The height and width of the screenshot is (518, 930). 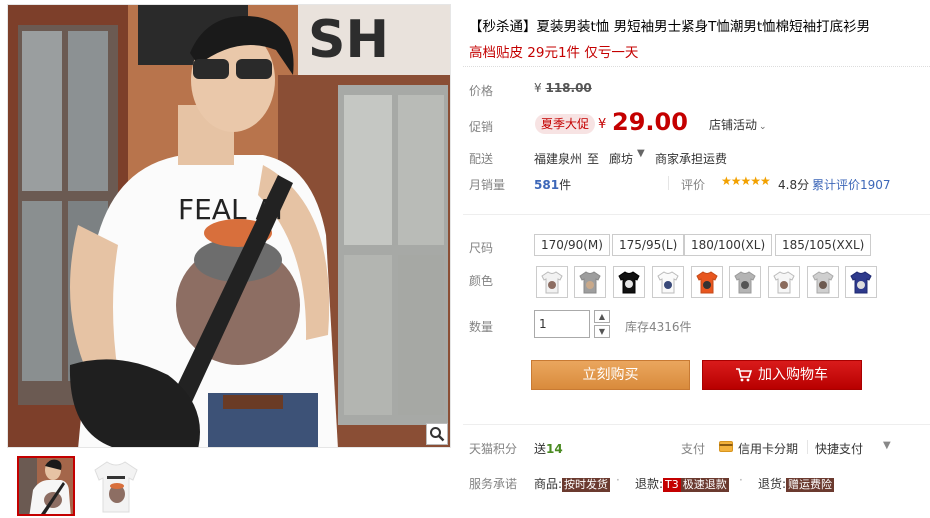 I want to click on buy-now-label: 立刻购买, so click(x=610, y=375).